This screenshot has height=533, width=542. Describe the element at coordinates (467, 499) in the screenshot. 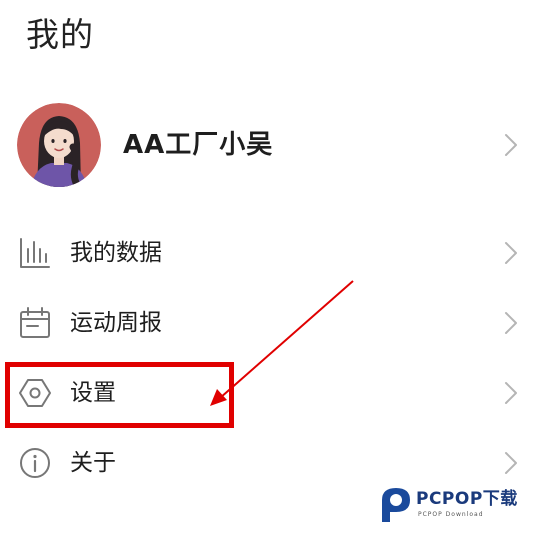

I see `watermark-brand: PCPOP下载` at that location.